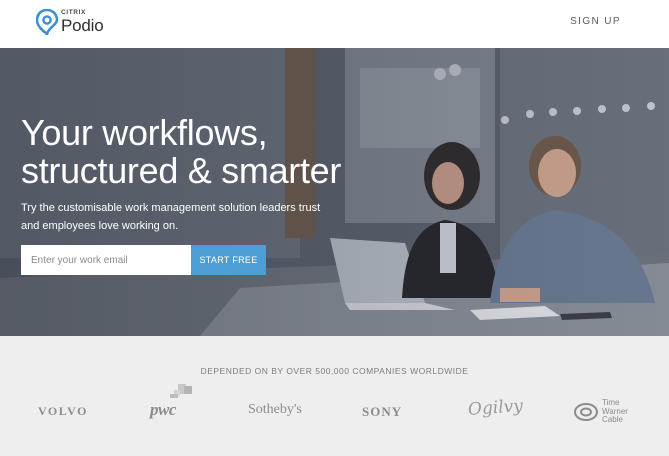  I want to click on time-warner-cable-logo: Time Warner Cable, so click(600, 411).